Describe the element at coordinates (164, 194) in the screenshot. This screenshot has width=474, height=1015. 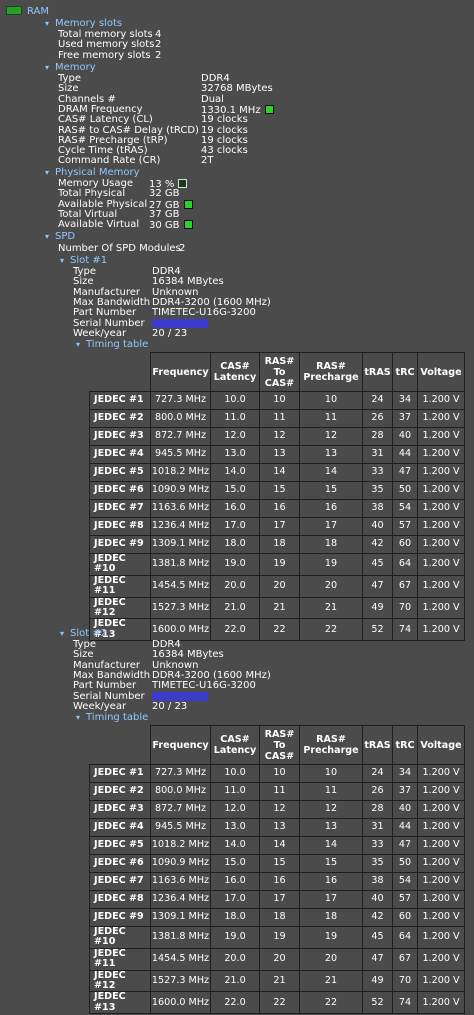
I see `info-value: 32 GB` at that location.